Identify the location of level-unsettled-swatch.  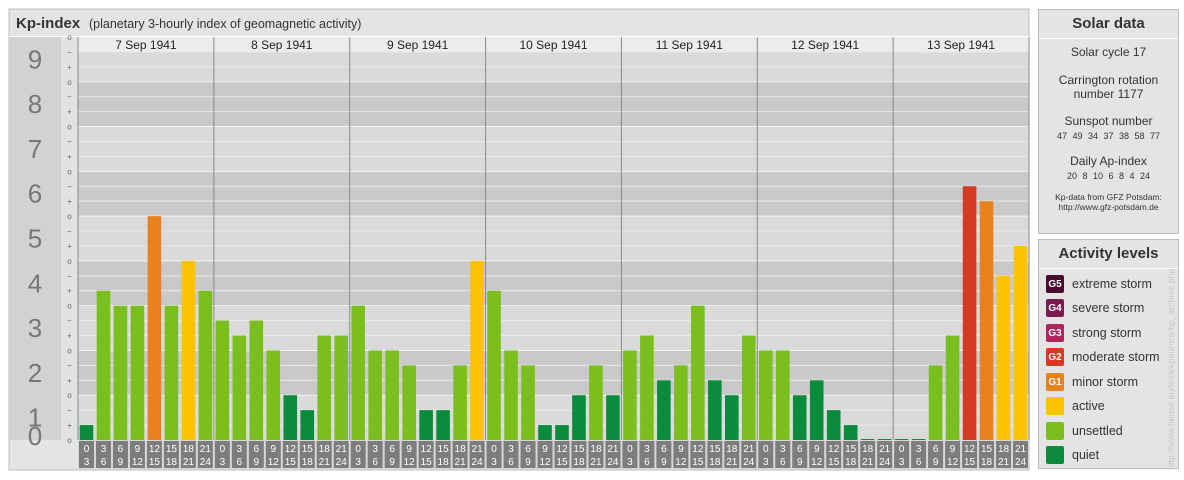
(1055, 431).